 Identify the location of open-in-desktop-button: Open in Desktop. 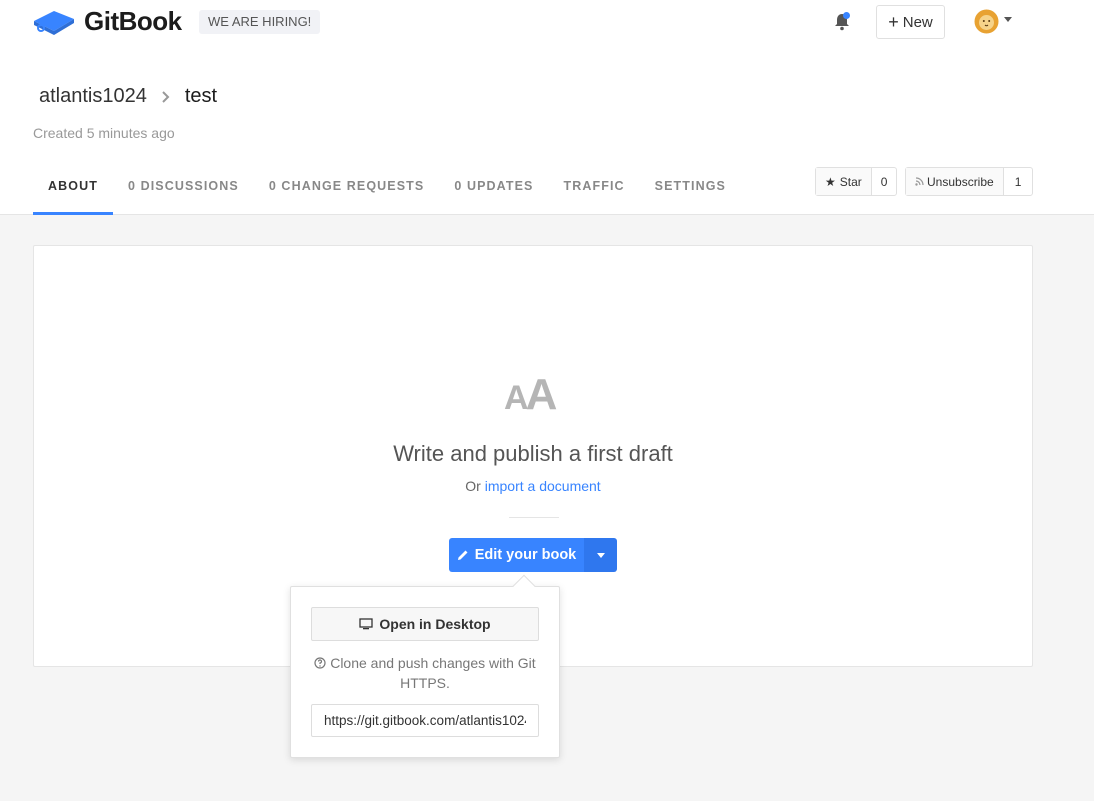
(425, 624).